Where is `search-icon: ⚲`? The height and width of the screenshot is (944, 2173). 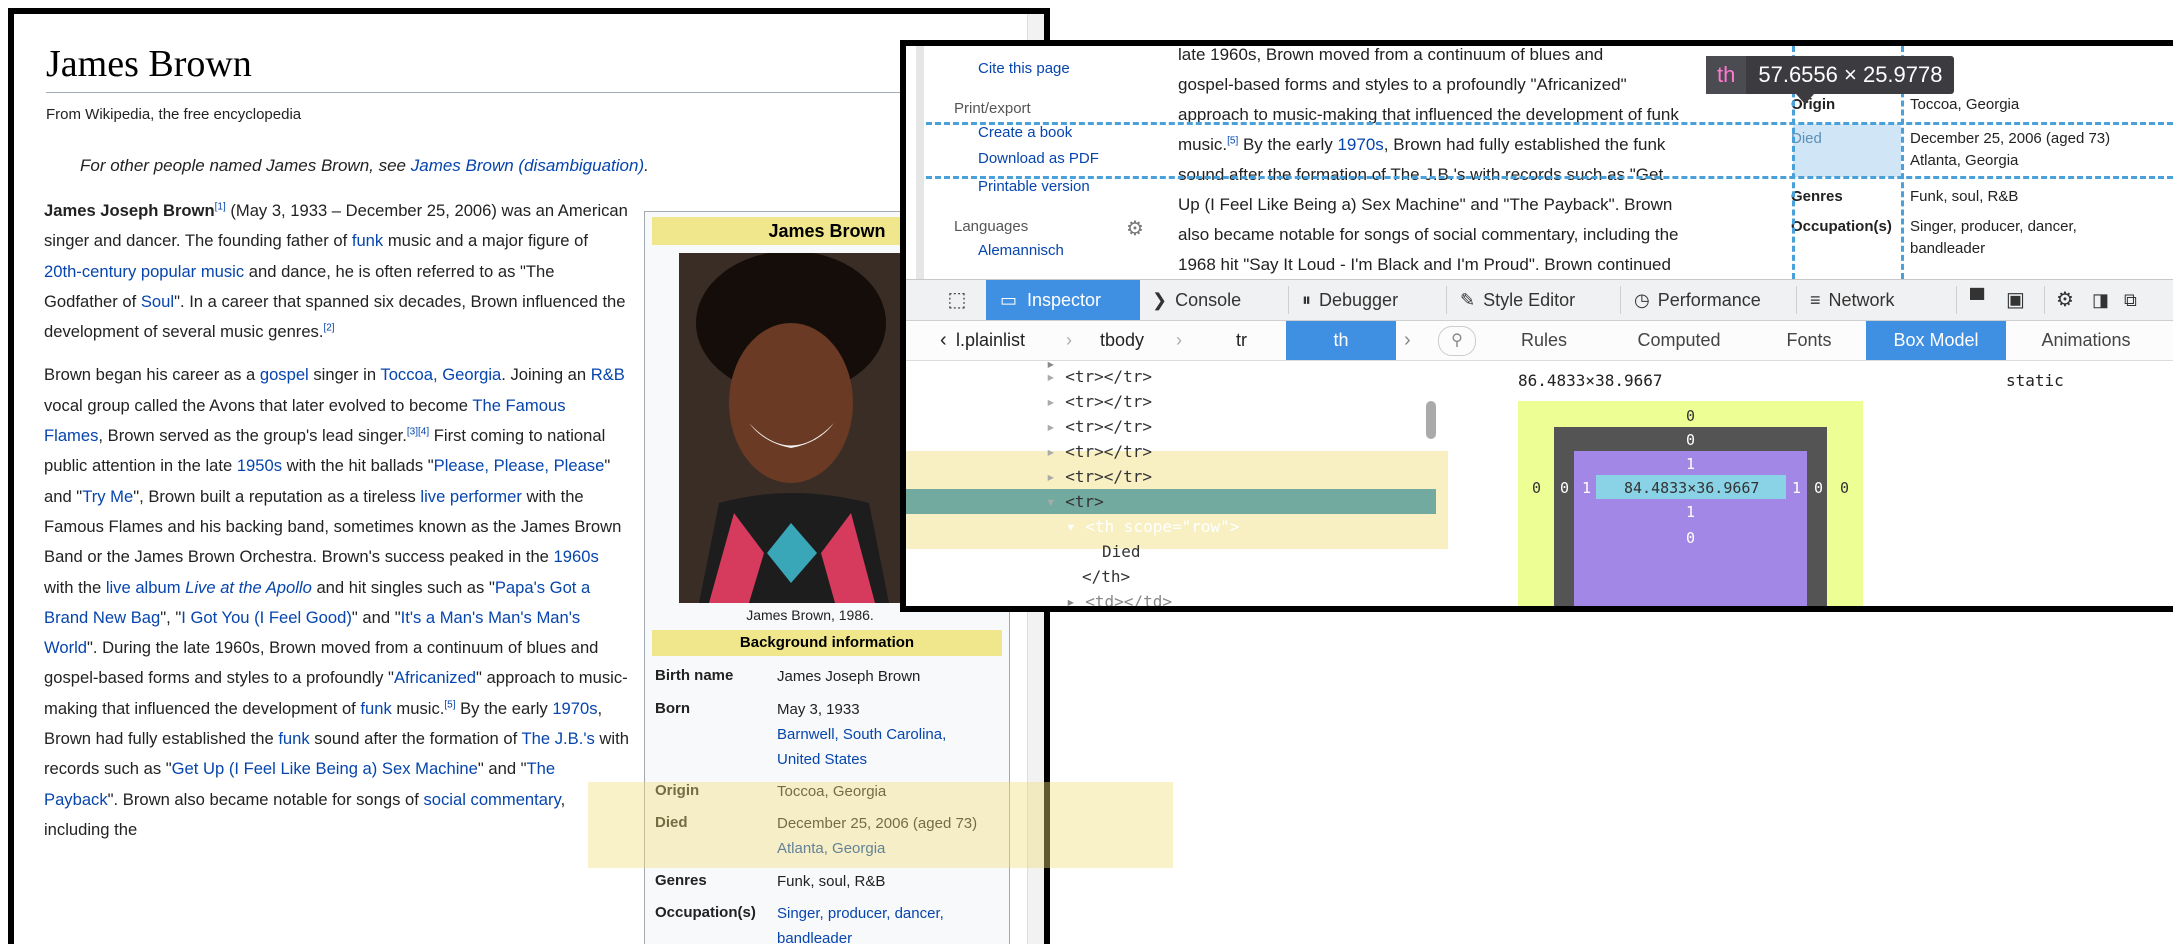 search-icon: ⚲ is located at coordinates (1457, 341).